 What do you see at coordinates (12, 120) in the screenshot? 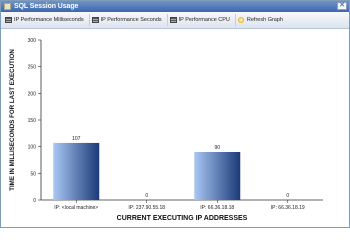
I see `y-axis-title: TIME IN MILLISECONDS FOR LAST EXECUTION` at bounding box center [12, 120].